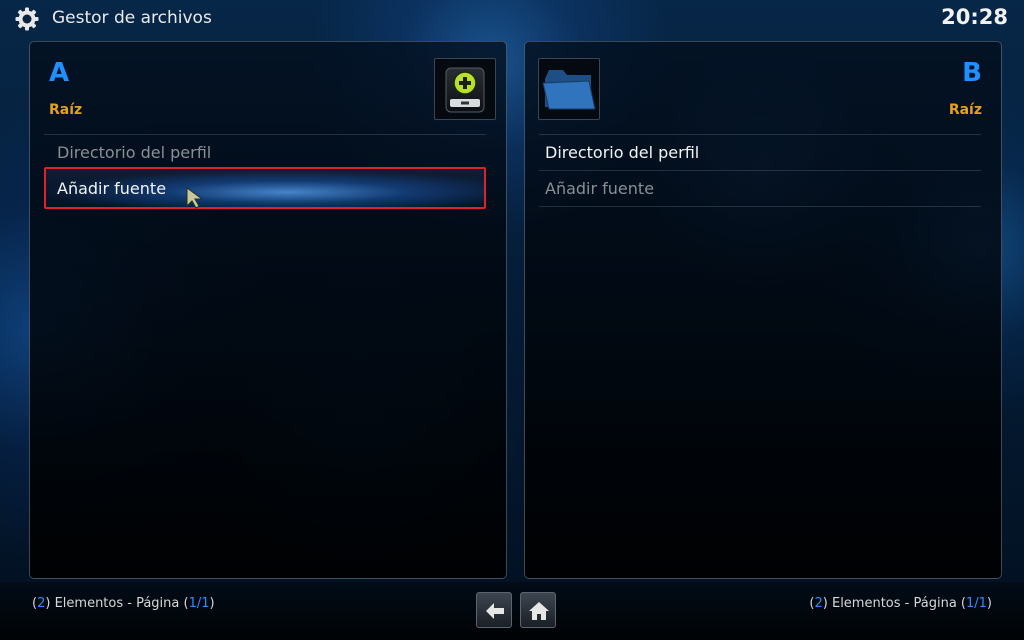 This screenshot has width=1024, height=640. I want to click on bottom-bar, so click(512, 611).